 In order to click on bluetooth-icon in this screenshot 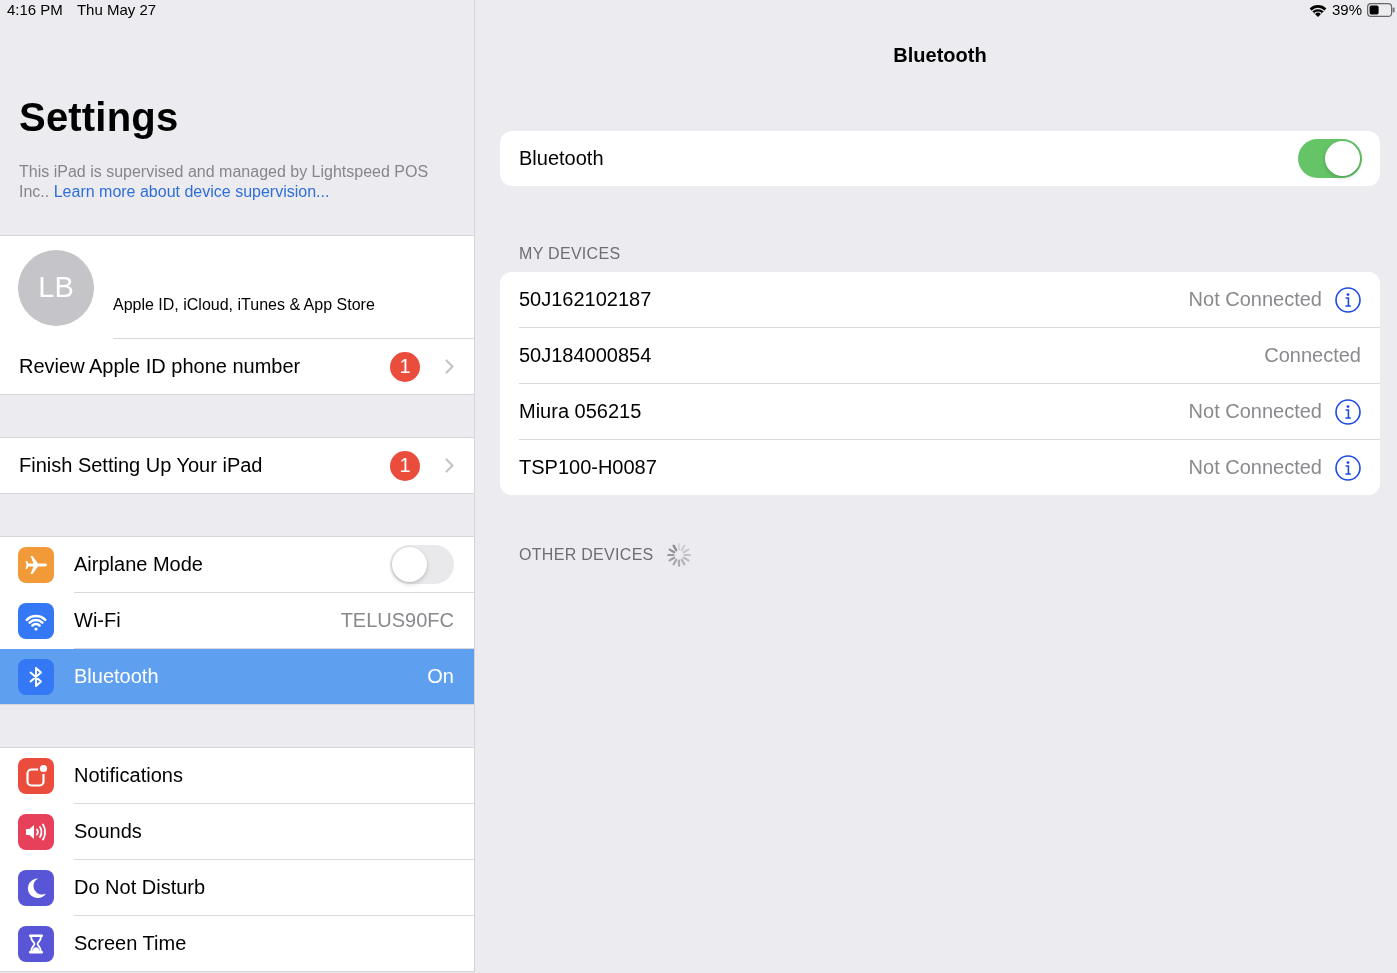, I will do `click(36, 676)`.